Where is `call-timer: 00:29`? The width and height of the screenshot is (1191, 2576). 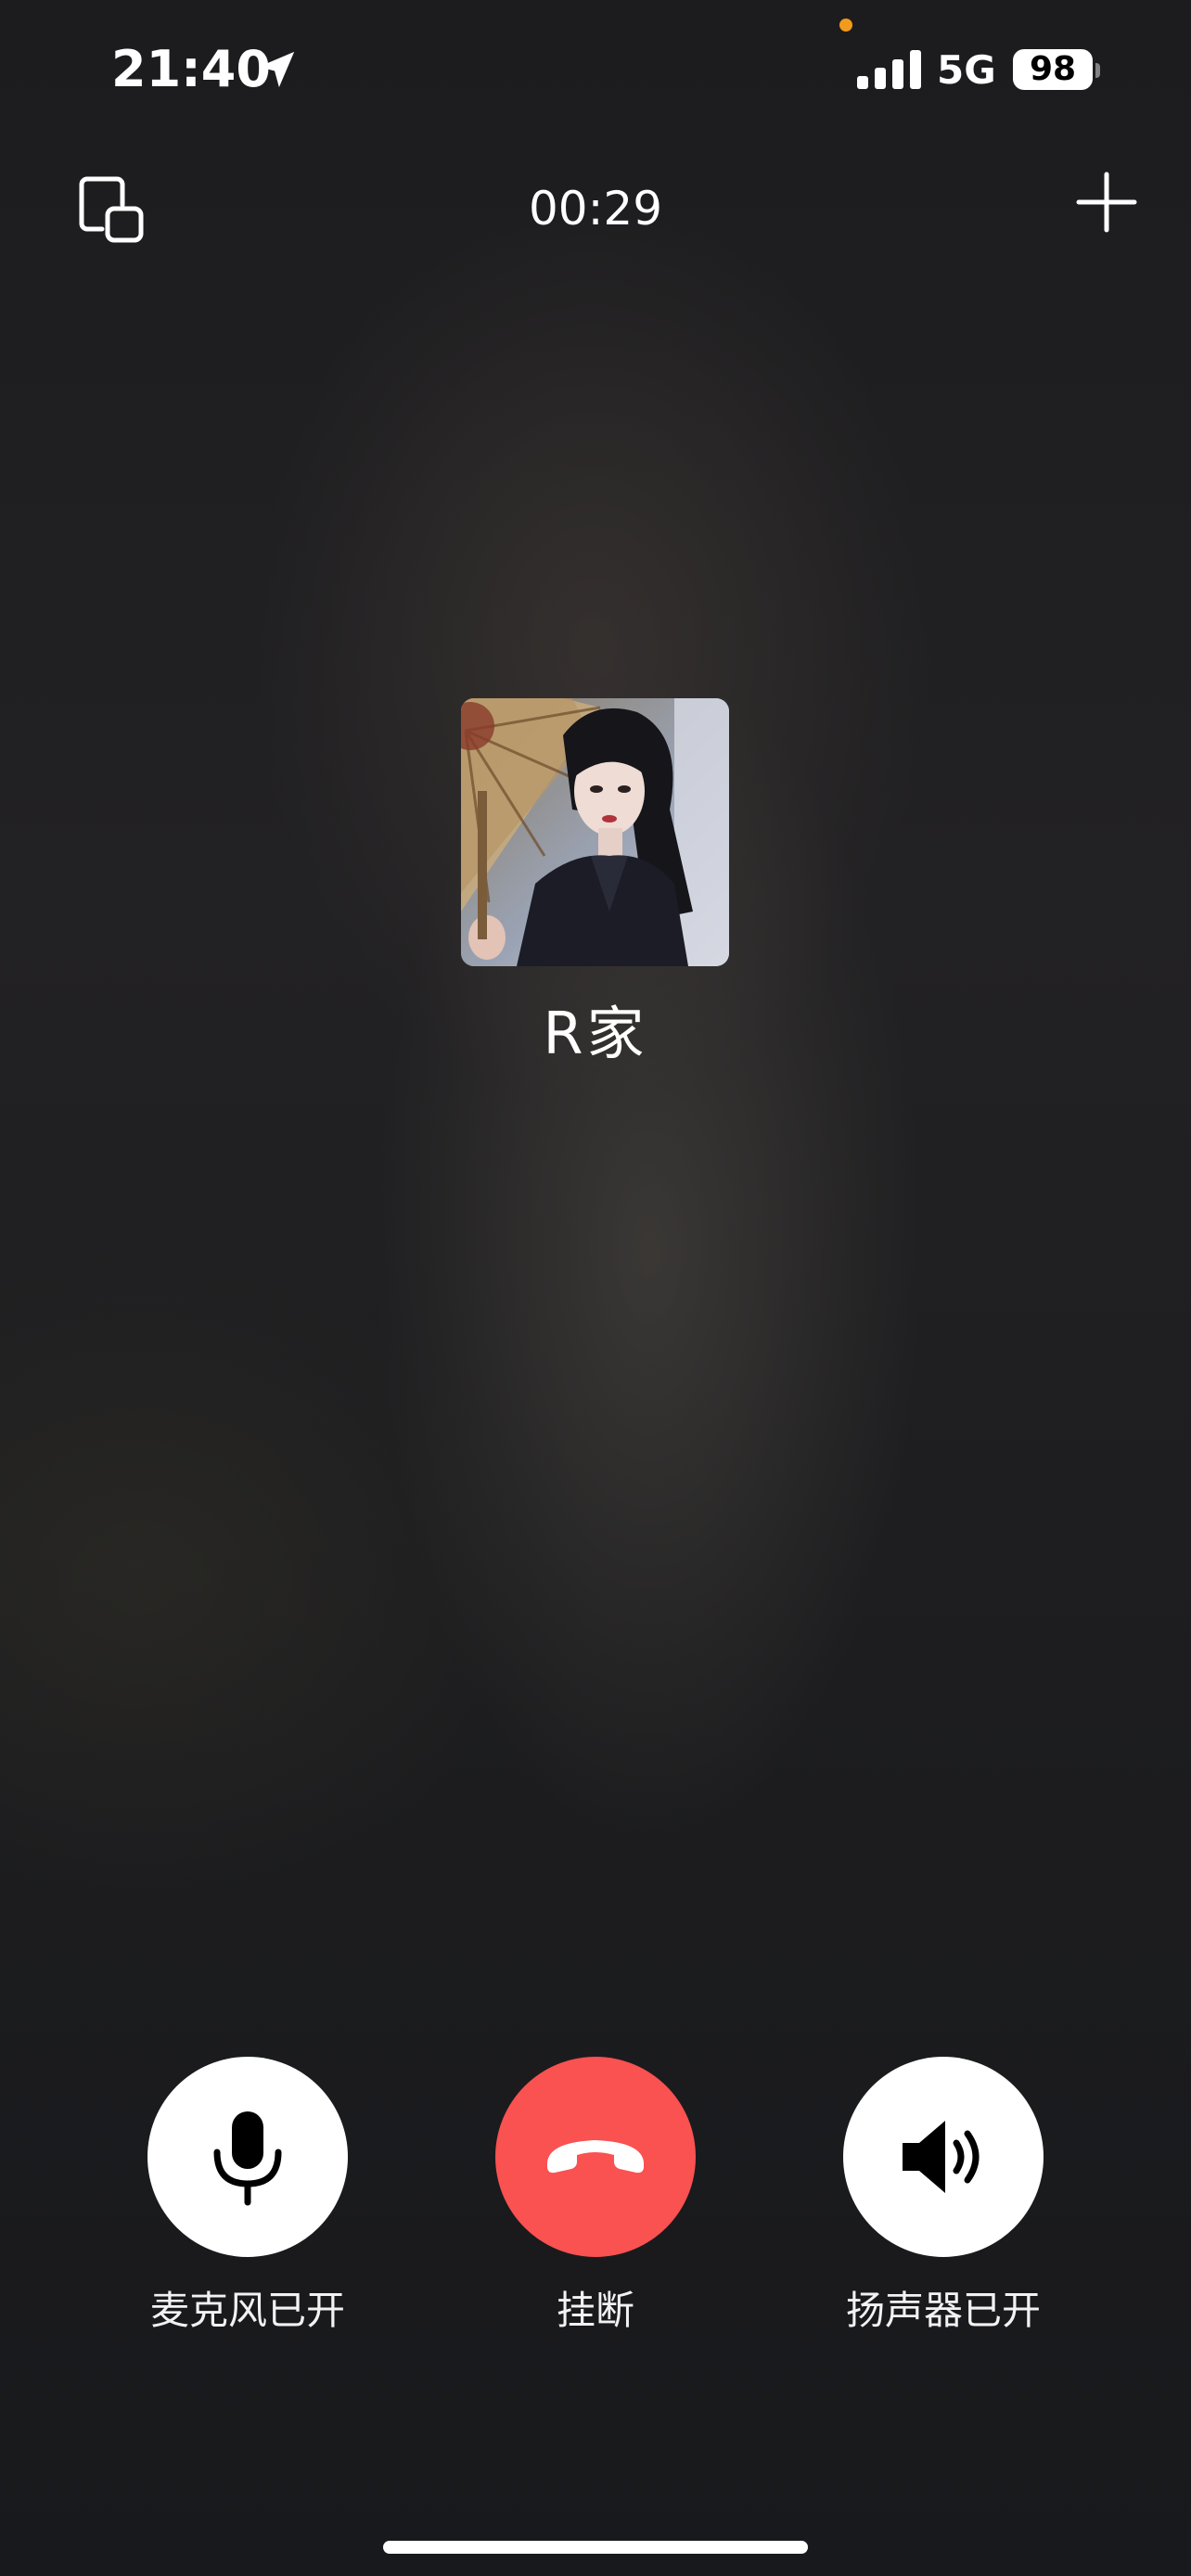 call-timer: 00:29 is located at coordinates (595, 209).